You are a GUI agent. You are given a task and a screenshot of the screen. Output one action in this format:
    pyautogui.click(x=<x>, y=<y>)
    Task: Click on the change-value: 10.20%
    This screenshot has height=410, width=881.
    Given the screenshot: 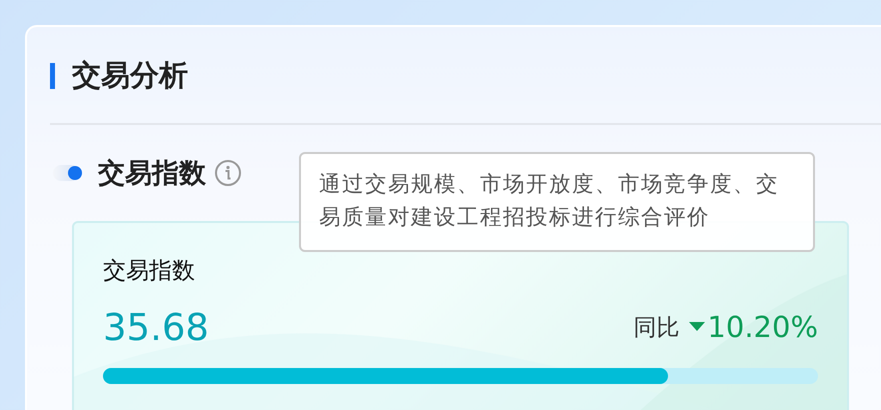 What is the action you would take?
    pyautogui.click(x=762, y=327)
    